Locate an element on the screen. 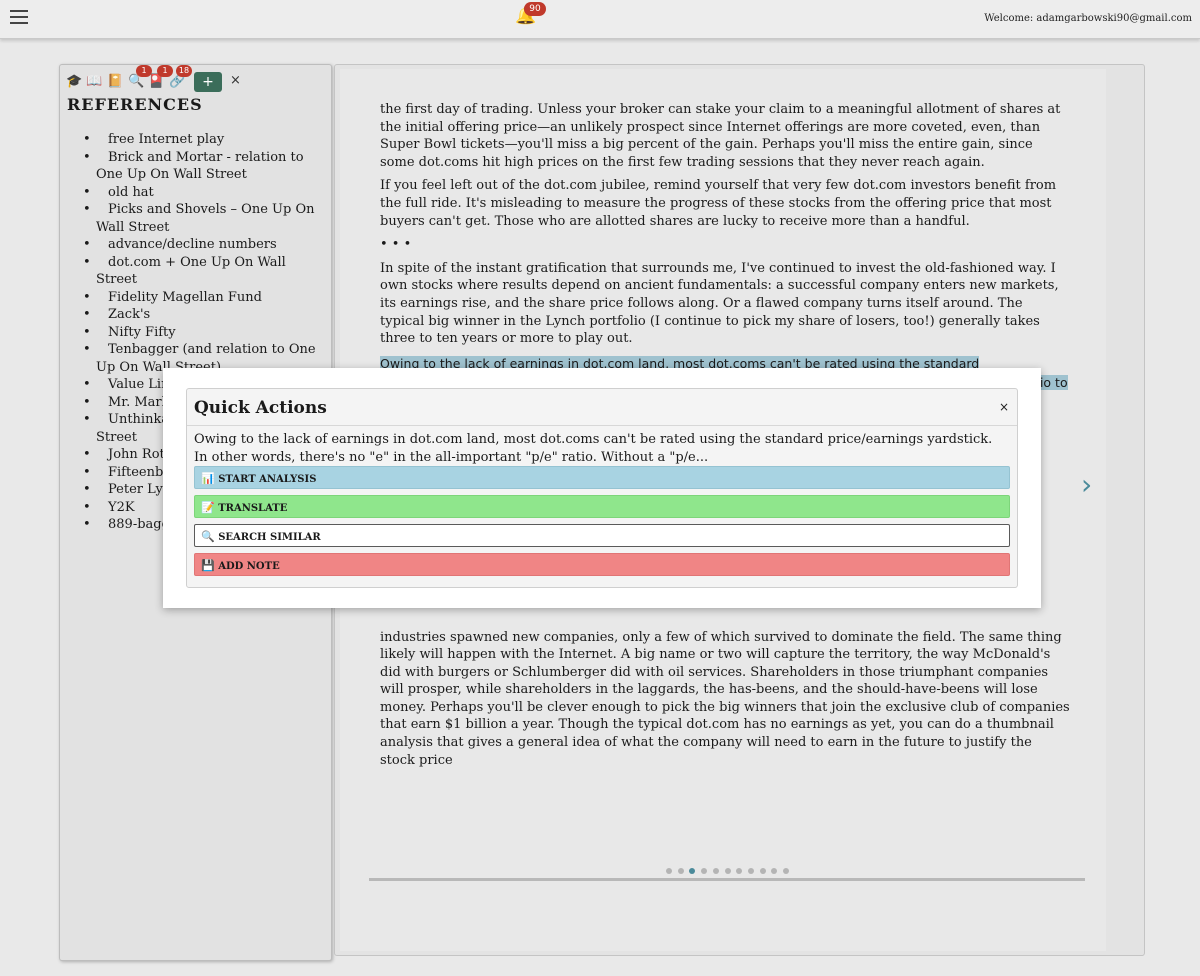 This screenshot has width=1200, height=976. translate-button: 📝 TRANSLATE is located at coordinates (602, 506).